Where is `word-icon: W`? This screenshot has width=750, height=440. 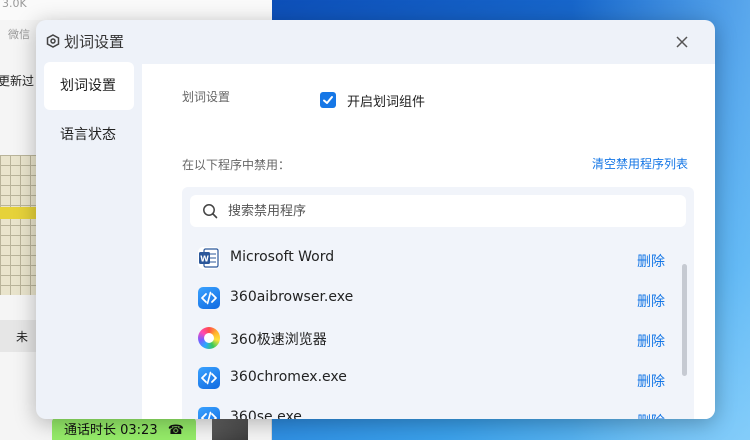
word-icon: W is located at coordinates (209, 258).